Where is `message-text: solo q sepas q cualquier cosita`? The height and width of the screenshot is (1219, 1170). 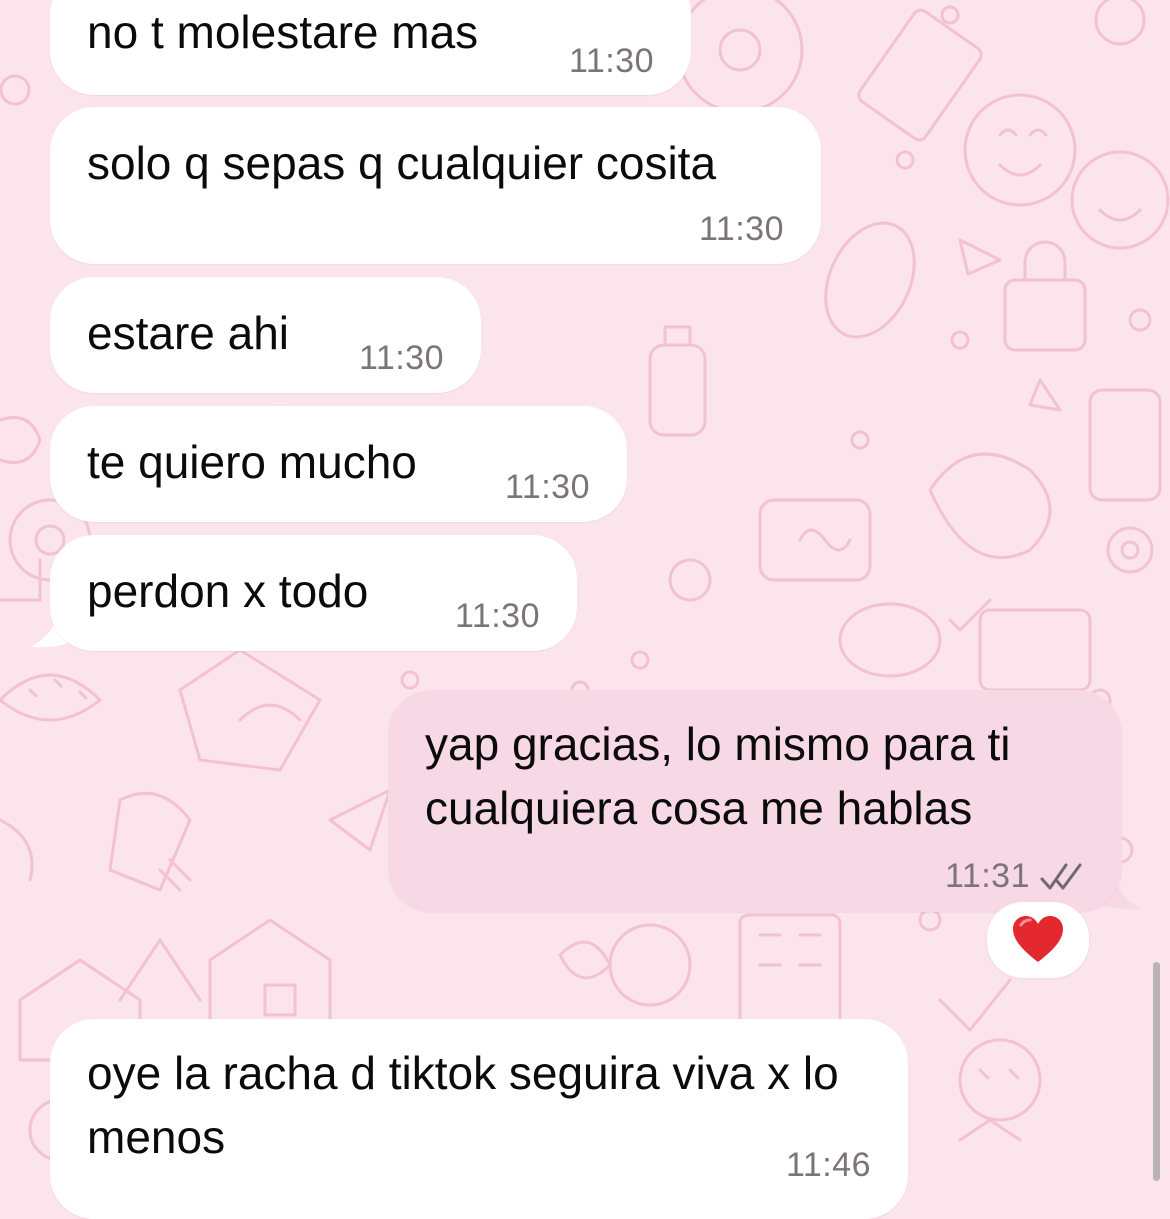 message-text: solo q sepas q cualquier cosita is located at coordinates (402, 163).